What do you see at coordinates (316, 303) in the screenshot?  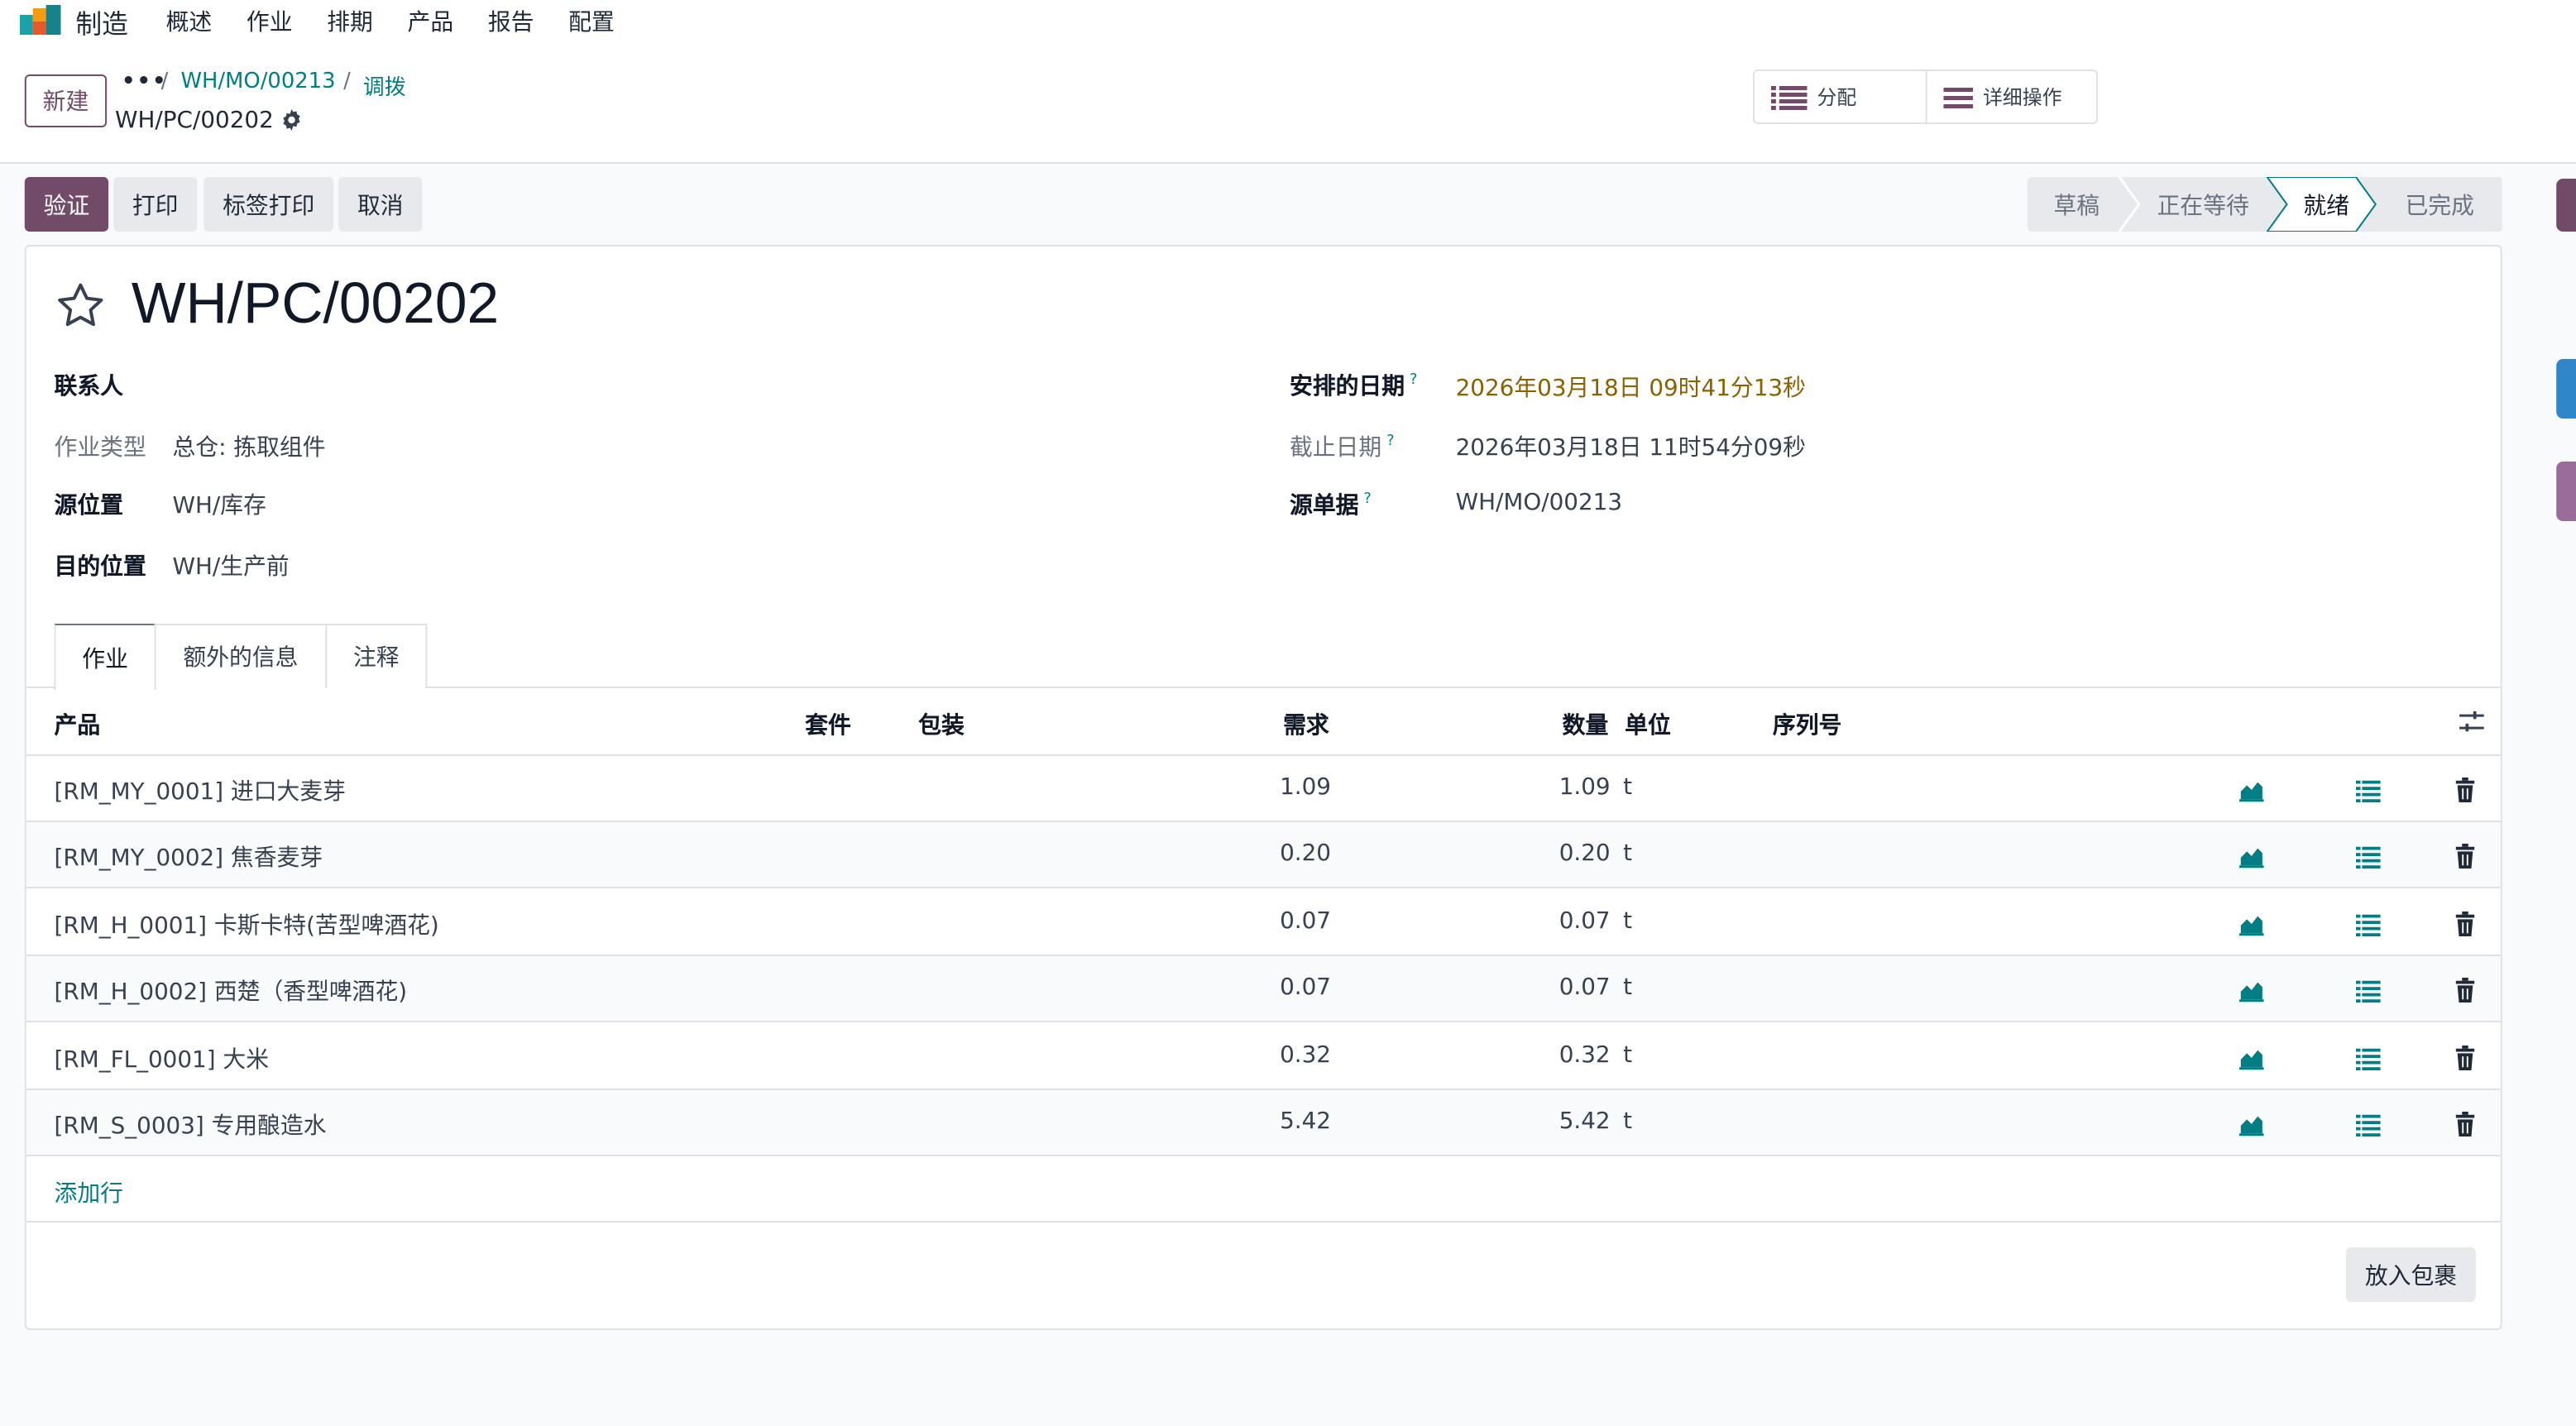 I see `record-title: WH/PC/00202` at bounding box center [316, 303].